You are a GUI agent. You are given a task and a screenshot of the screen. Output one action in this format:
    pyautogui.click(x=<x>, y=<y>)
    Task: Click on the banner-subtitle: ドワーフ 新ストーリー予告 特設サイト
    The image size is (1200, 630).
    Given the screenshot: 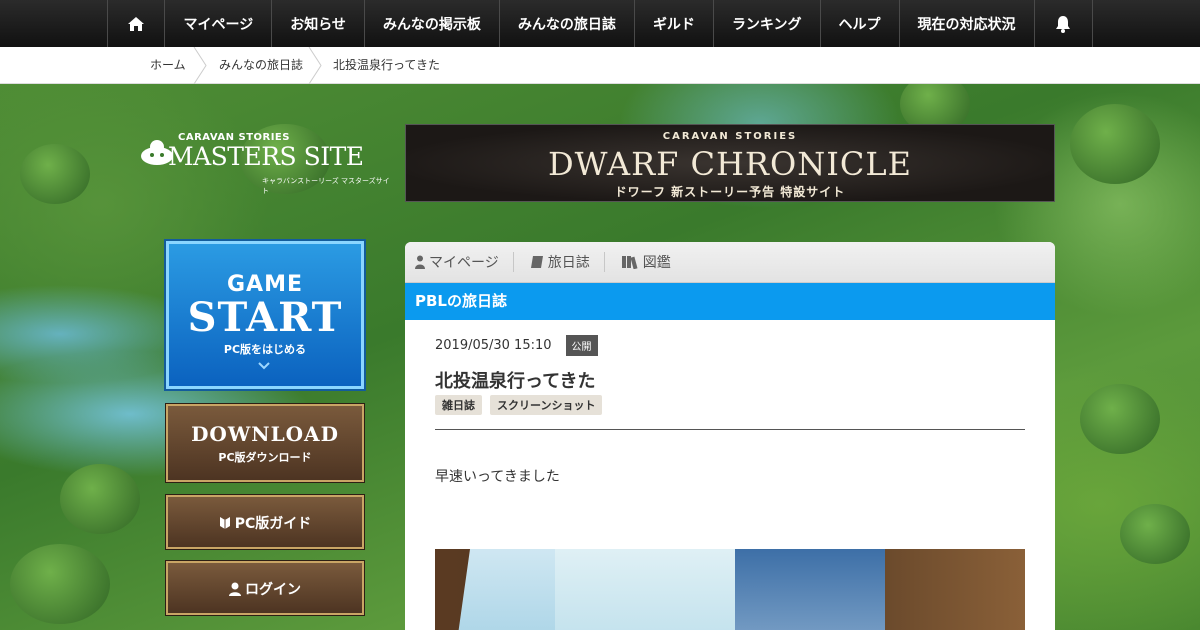 What is the action you would take?
    pyautogui.click(x=730, y=192)
    